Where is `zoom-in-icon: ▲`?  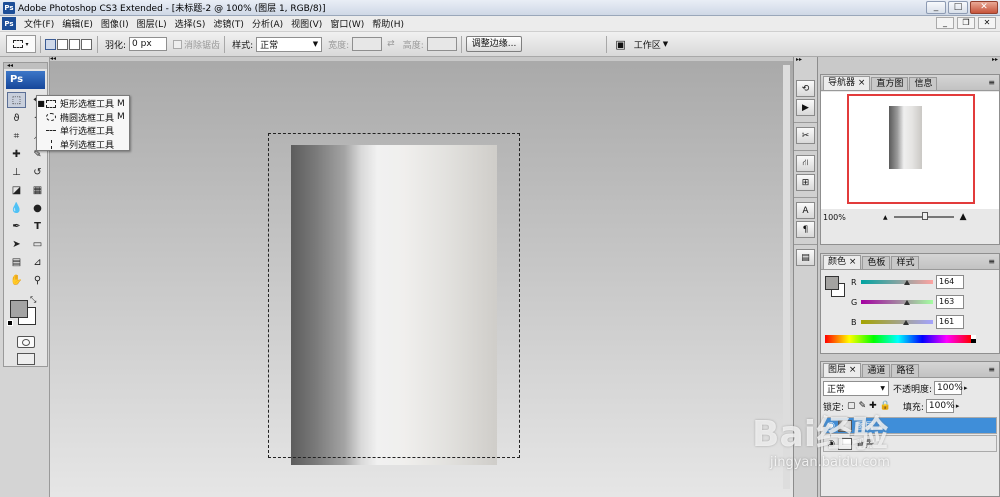 zoom-in-icon: ▲ is located at coordinates (963, 217).